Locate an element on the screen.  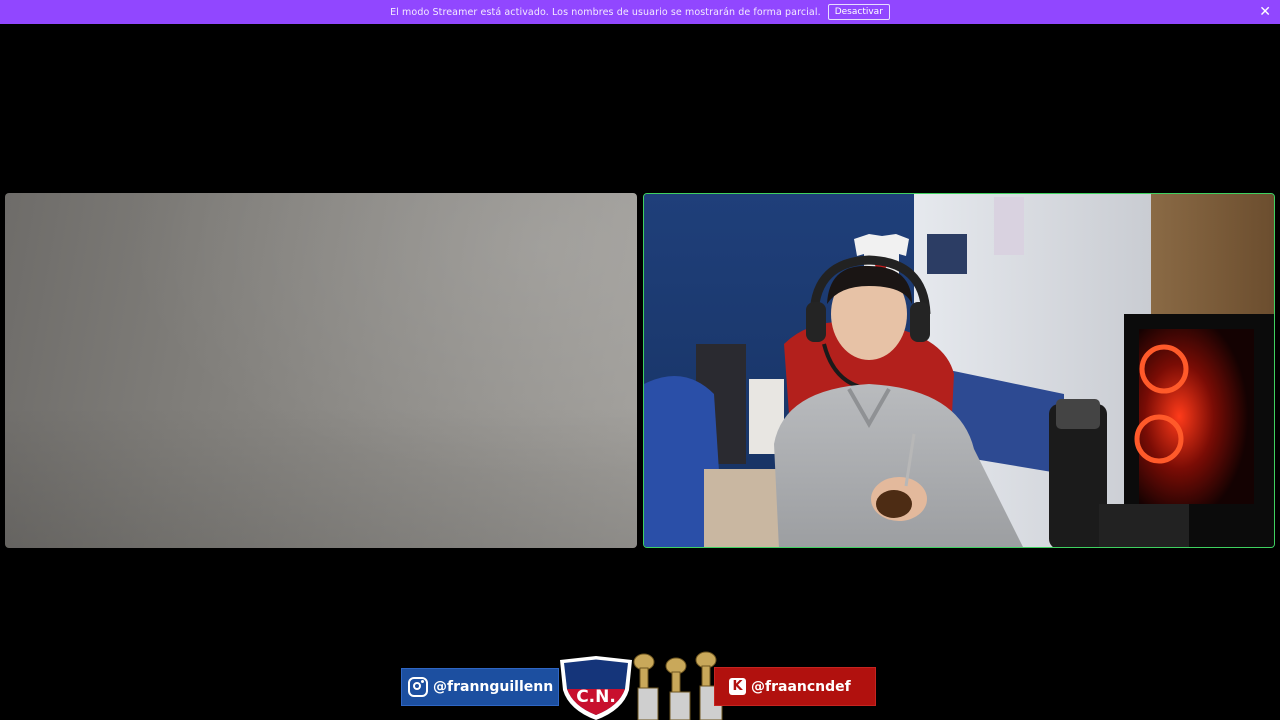
club-crest-logo: C.N. is located at coordinates (596, 688).